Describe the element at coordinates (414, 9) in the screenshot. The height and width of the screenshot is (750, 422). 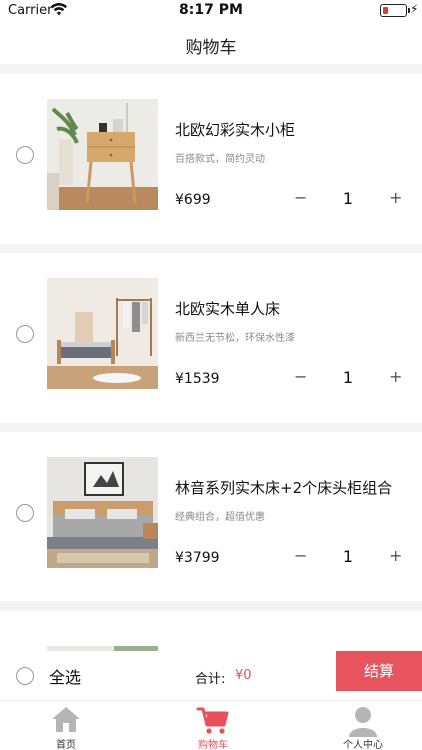
I see `charging-icon: ⚡` at that location.